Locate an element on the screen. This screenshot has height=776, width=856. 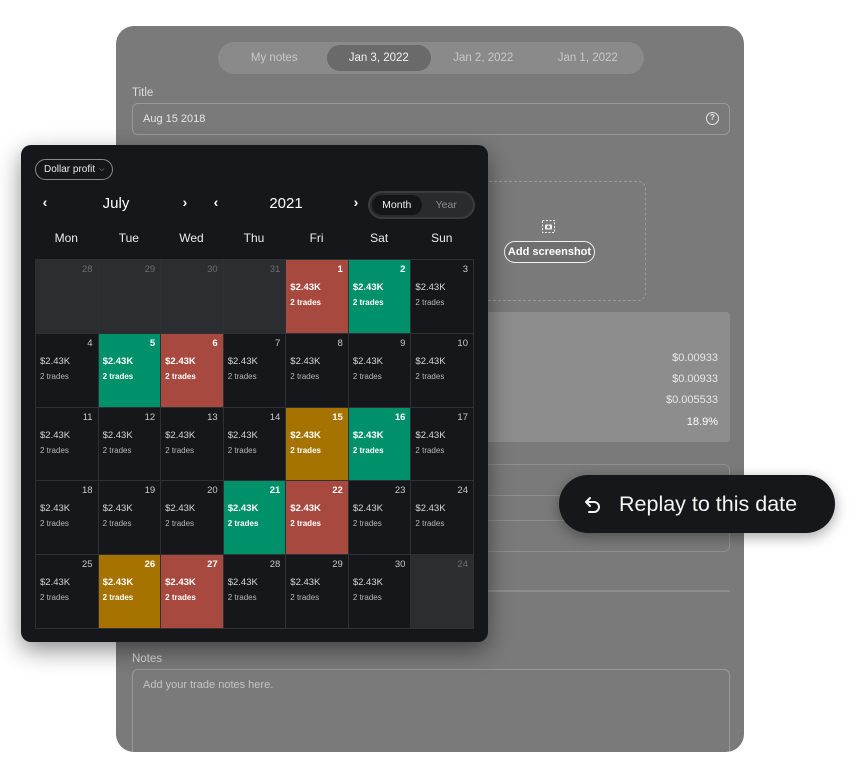
add-screenshot-button: Add screenshot is located at coordinates (549, 252).